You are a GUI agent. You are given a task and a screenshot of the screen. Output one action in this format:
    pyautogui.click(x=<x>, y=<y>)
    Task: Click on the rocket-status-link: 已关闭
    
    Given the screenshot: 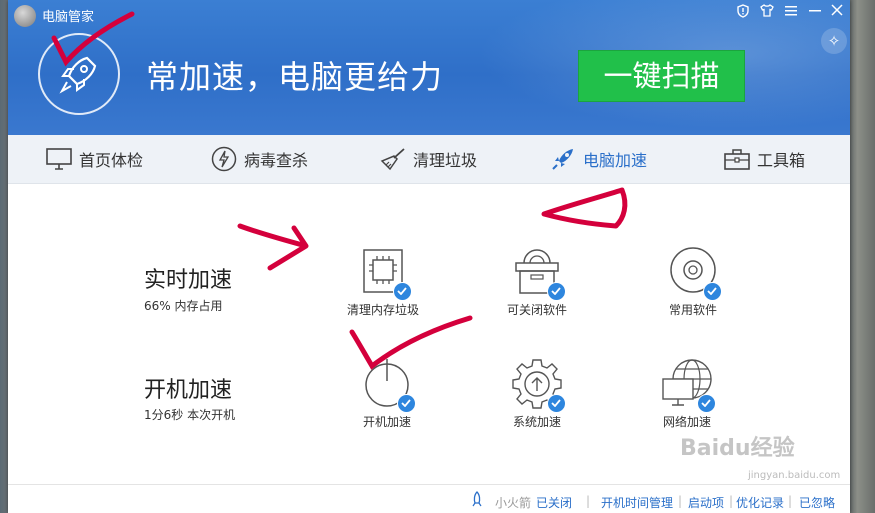 What is the action you would take?
    pyautogui.click(x=554, y=502)
    